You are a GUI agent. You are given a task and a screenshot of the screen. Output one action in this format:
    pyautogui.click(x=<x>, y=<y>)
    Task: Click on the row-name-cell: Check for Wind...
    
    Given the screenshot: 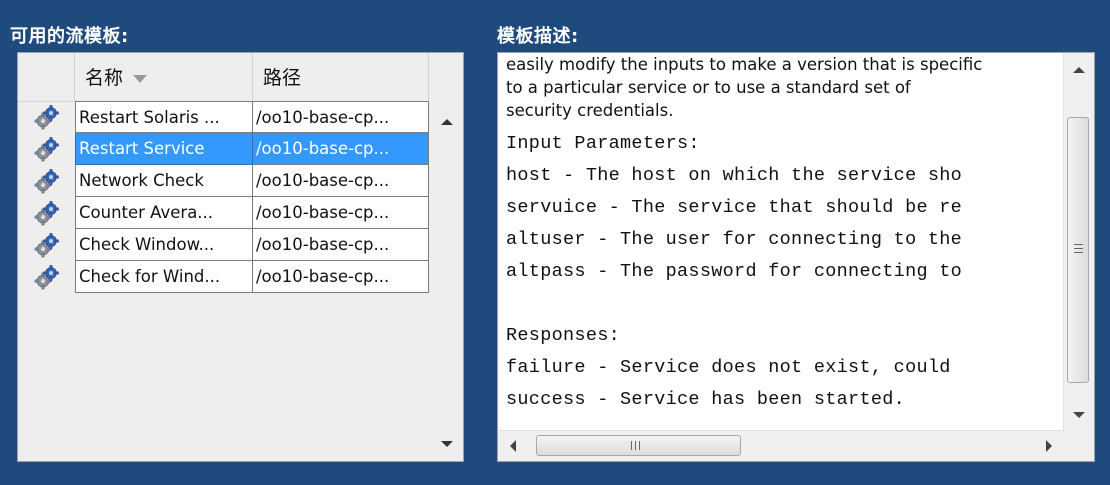 What is the action you would take?
    pyautogui.click(x=164, y=277)
    